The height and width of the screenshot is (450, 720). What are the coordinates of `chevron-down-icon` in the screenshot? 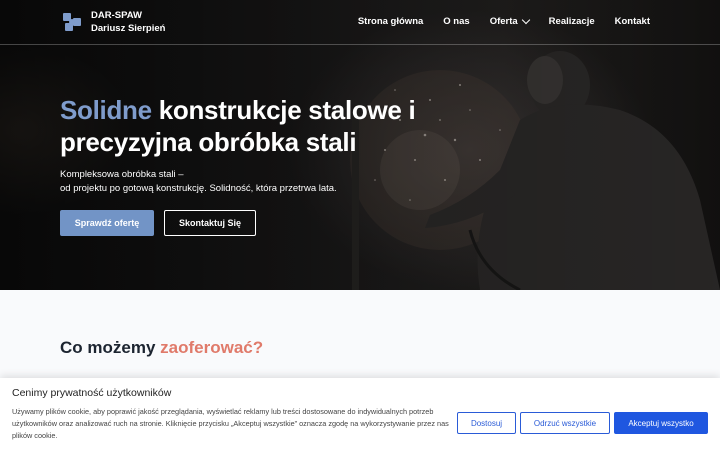 It's located at (525, 20).